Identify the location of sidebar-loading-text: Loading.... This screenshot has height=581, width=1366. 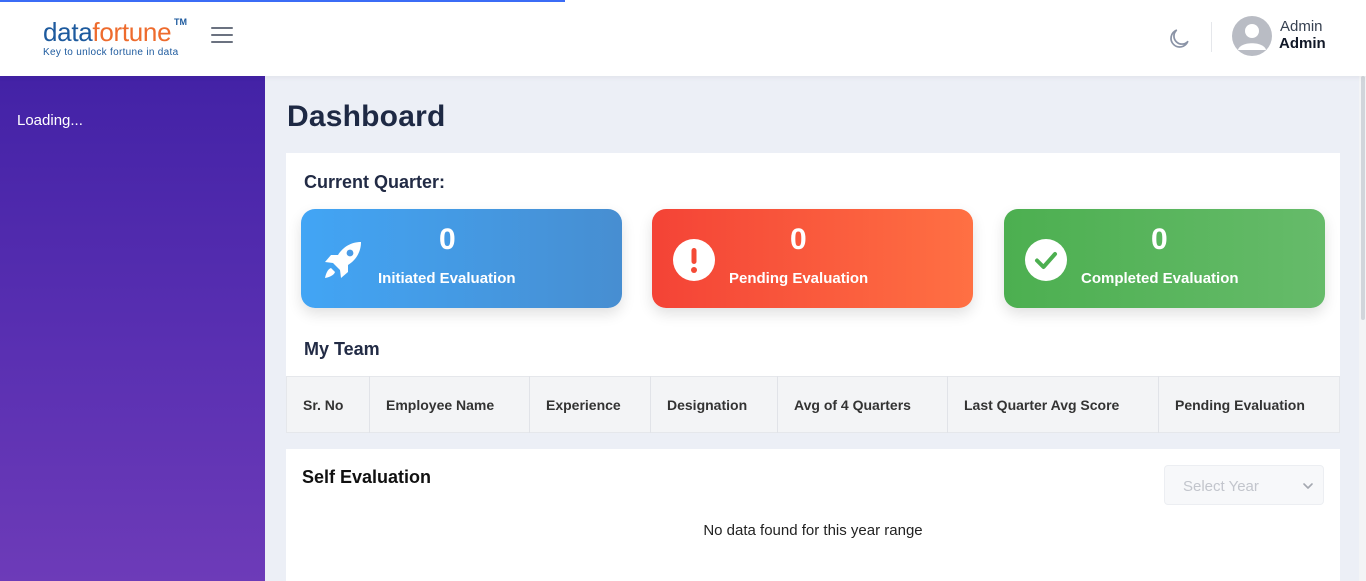
(50, 120).